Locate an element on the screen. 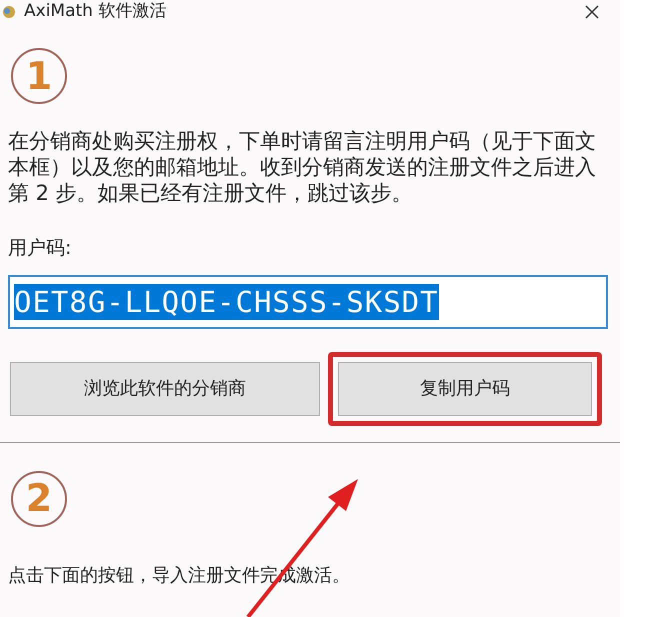 This screenshot has width=657, height=617. step-number-badge: 1 is located at coordinates (39, 76).